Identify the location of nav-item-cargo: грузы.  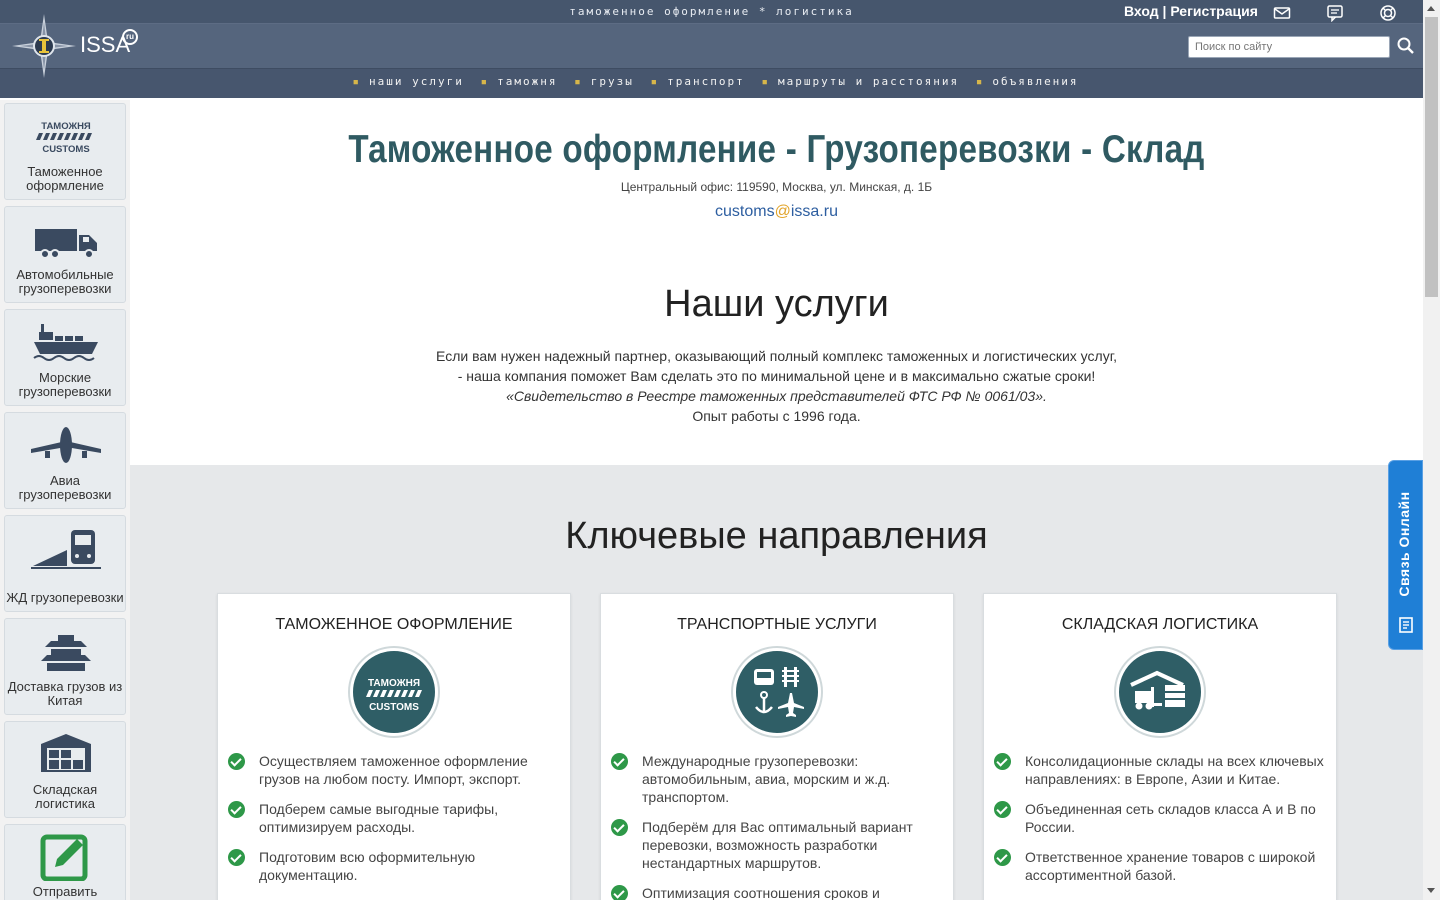
(612, 81).